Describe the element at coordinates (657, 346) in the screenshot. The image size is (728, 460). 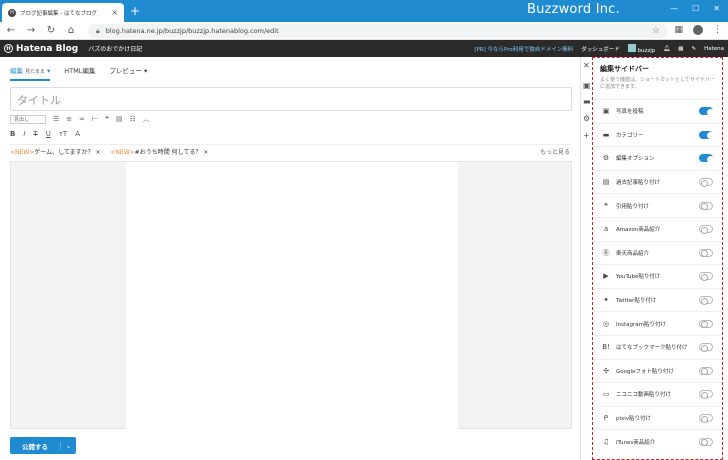
I see `sidebar-item: B! はてなブックマーク貼り付け` at that location.